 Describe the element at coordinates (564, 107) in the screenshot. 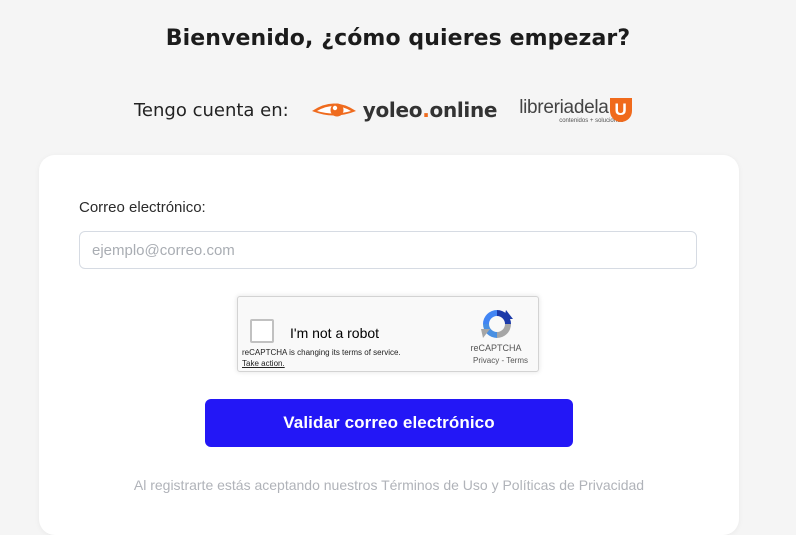

I see `libreria-logo-text: libreriadela` at that location.